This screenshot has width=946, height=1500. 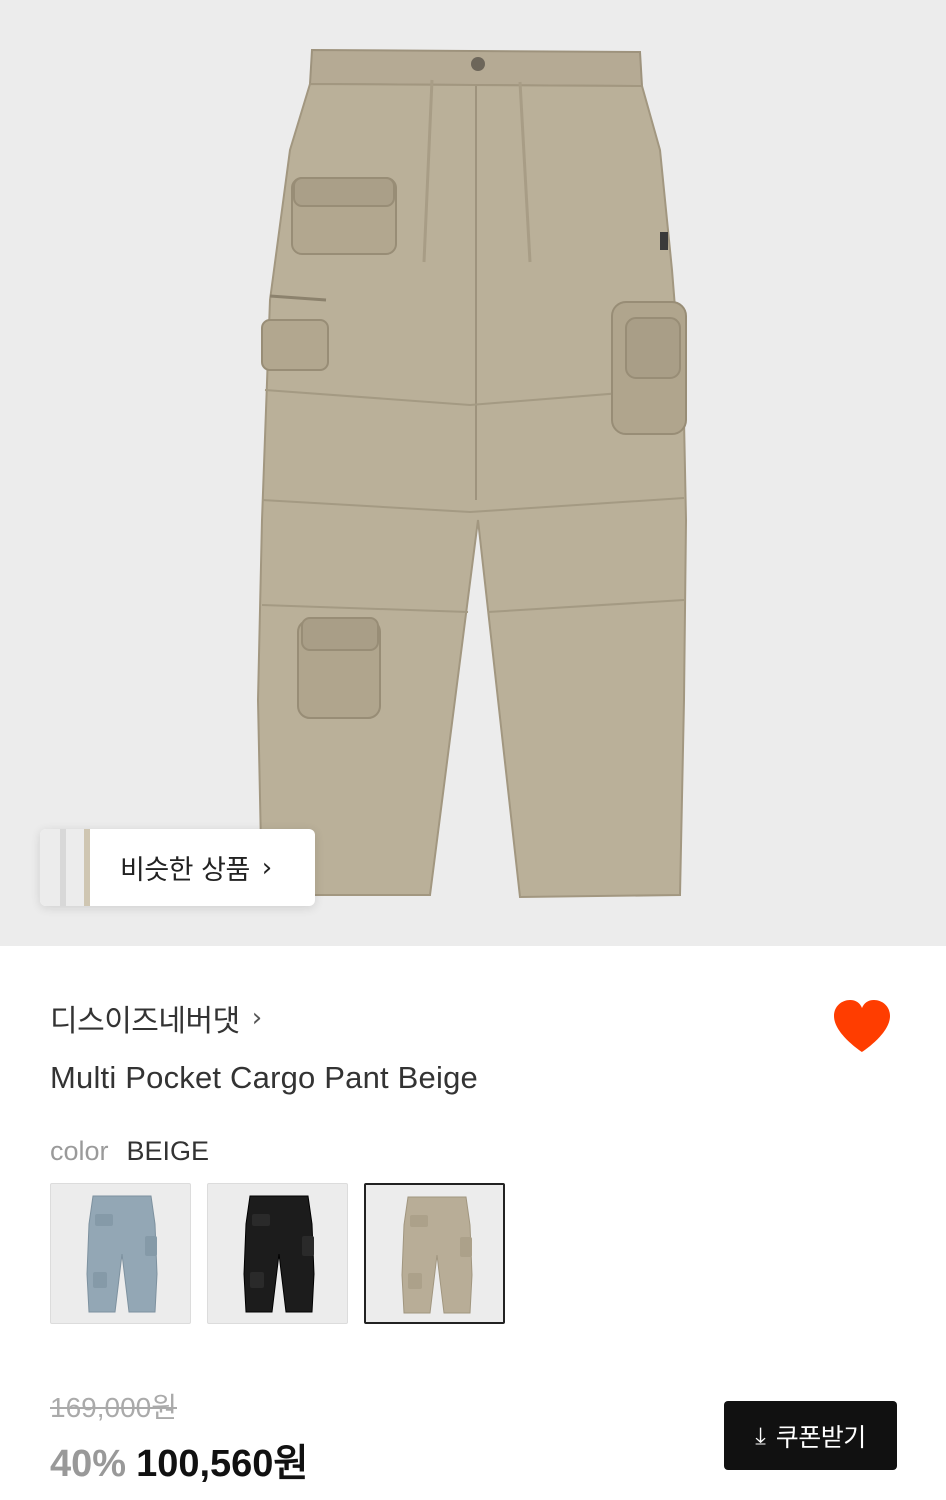 I want to click on color-swatches, so click(x=277, y=1253).